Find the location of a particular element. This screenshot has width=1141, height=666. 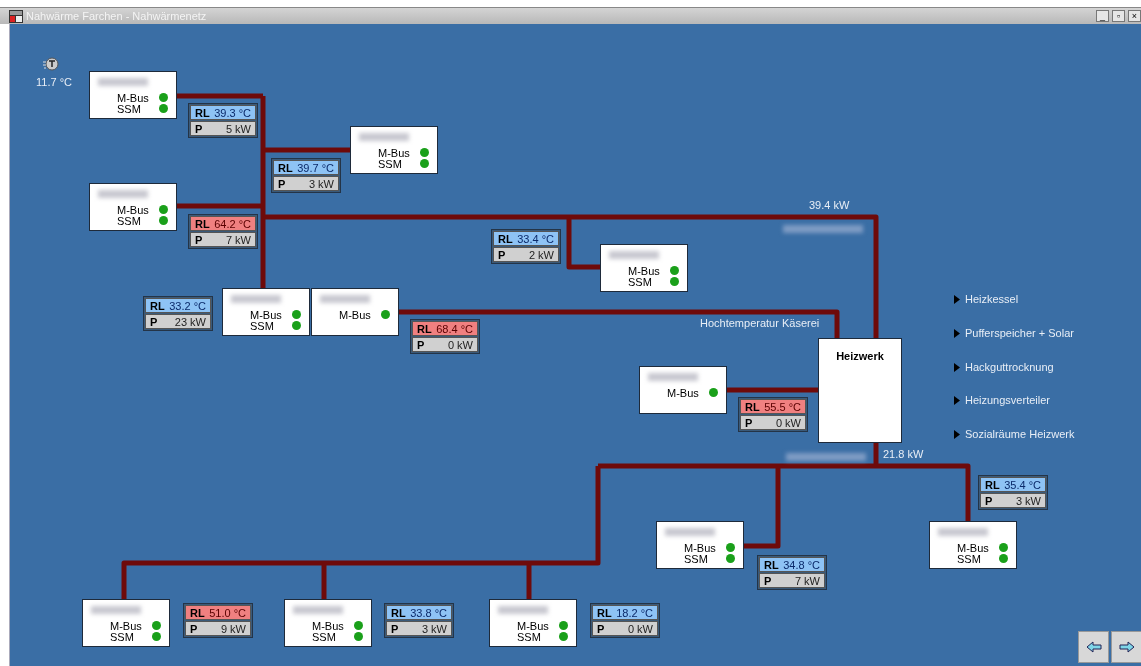

flow-label: Hochtemperatur Käserei is located at coordinates (760, 323).